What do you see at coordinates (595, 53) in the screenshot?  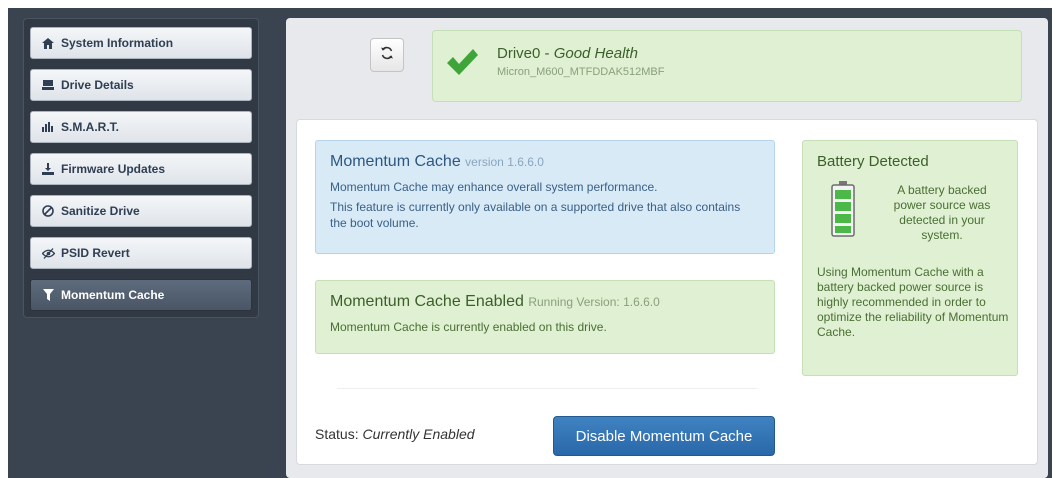 I see `drive-health: Good Health` at bounding box center [595, 53].